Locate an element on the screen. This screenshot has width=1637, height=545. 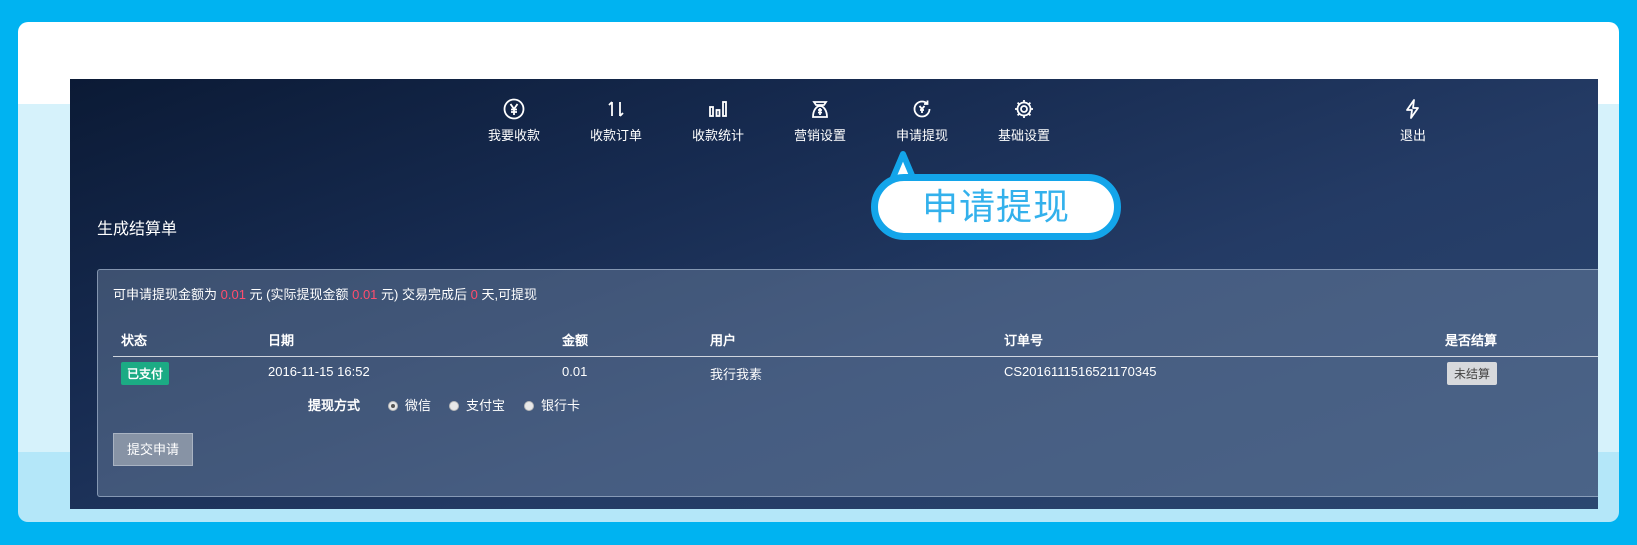
header-user: 用户 is located at coordinates (723, 340).